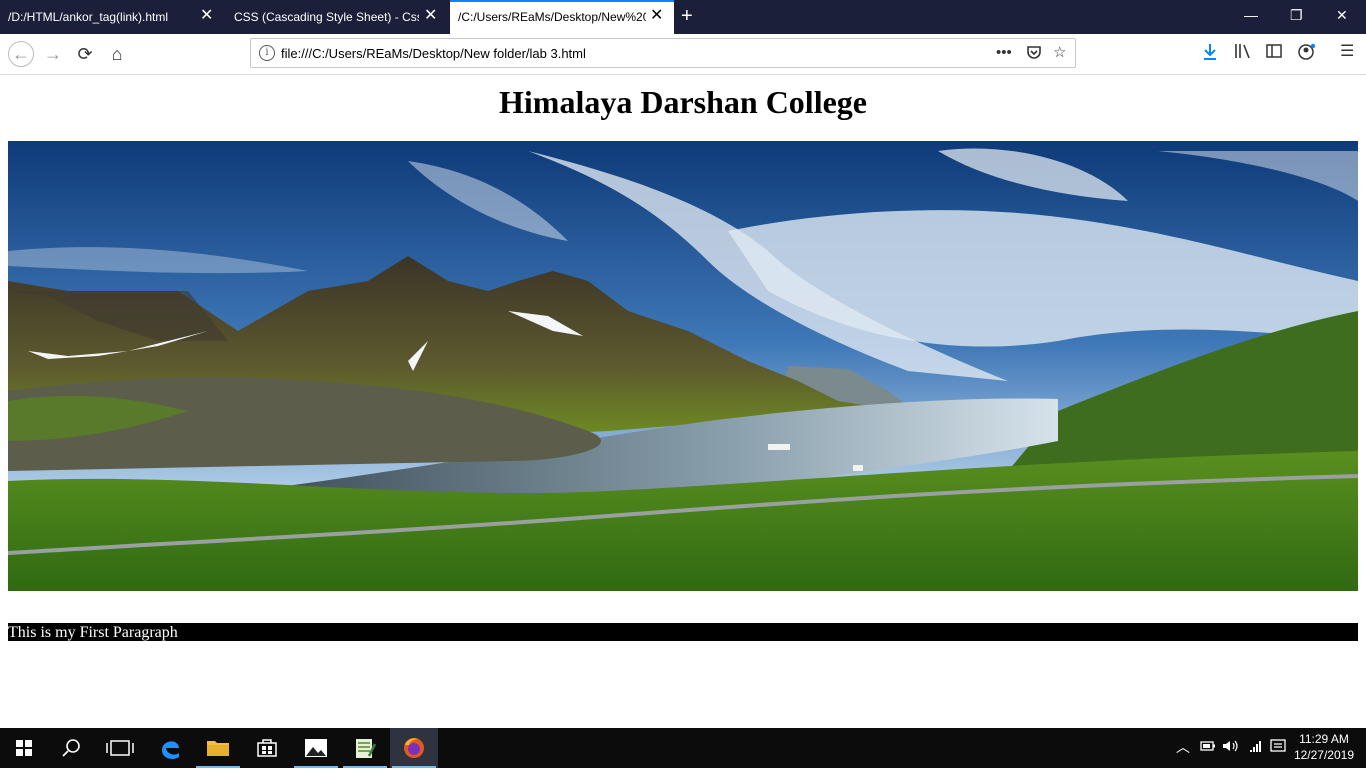  What do you see at coordinates (316, 748) in the screenshot?
I see `photos-icon` at bounding box center [316, 748].